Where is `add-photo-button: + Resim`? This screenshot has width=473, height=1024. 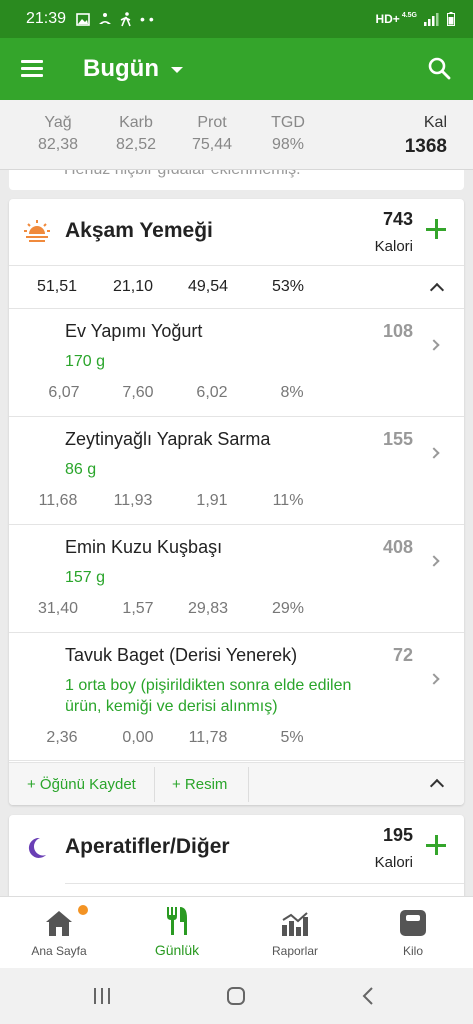 add-photo-button: + Resim is located at coordinates (199, 784).